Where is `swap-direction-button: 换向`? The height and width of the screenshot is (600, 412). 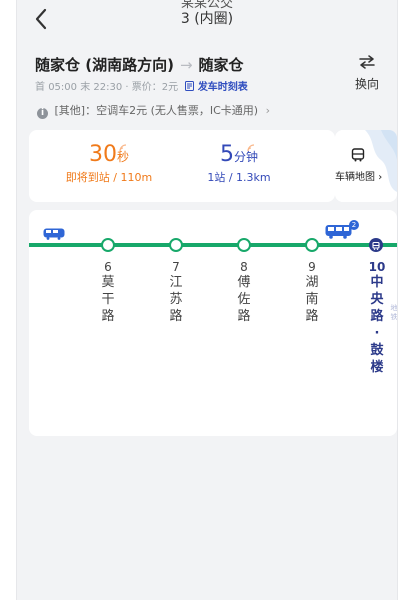
swap-direction-button: 换向 is located at coordinates (367, 73).